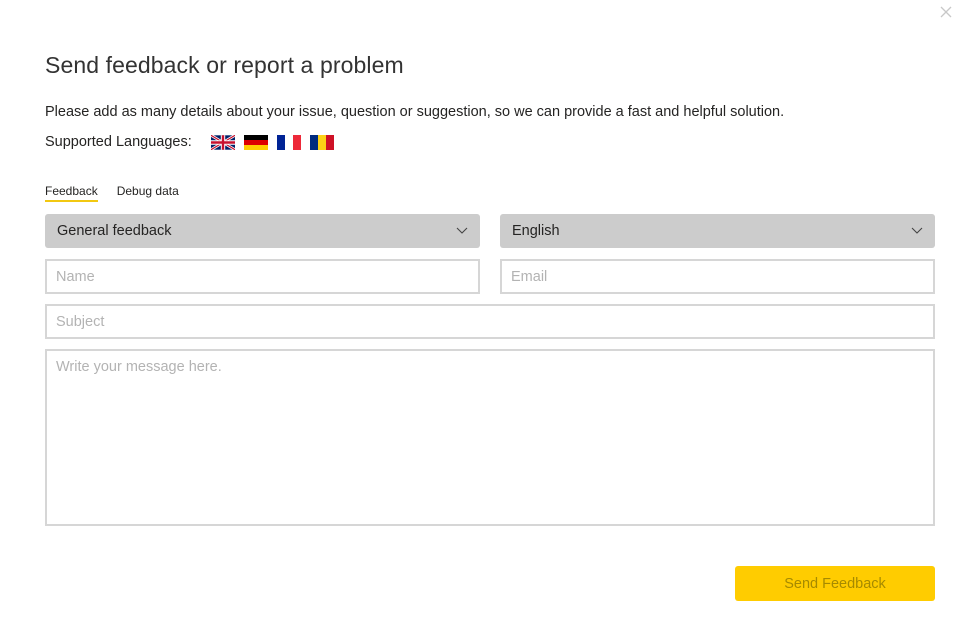 The width and height of the screenshot is (960, 624). I want to click on feedback-type-select: General feedback, so click(262, 231).